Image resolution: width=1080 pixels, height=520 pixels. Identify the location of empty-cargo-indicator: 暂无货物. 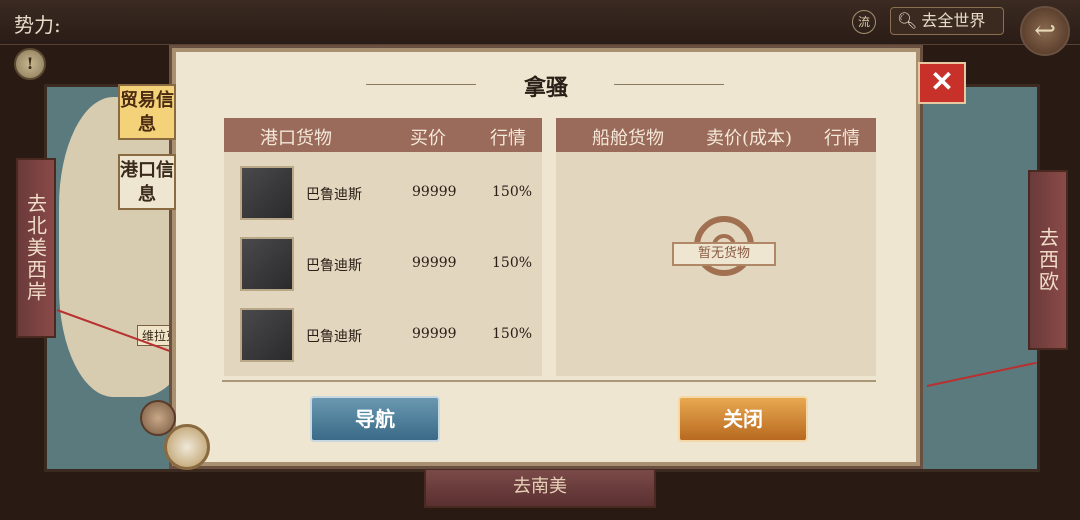
(724, 256).